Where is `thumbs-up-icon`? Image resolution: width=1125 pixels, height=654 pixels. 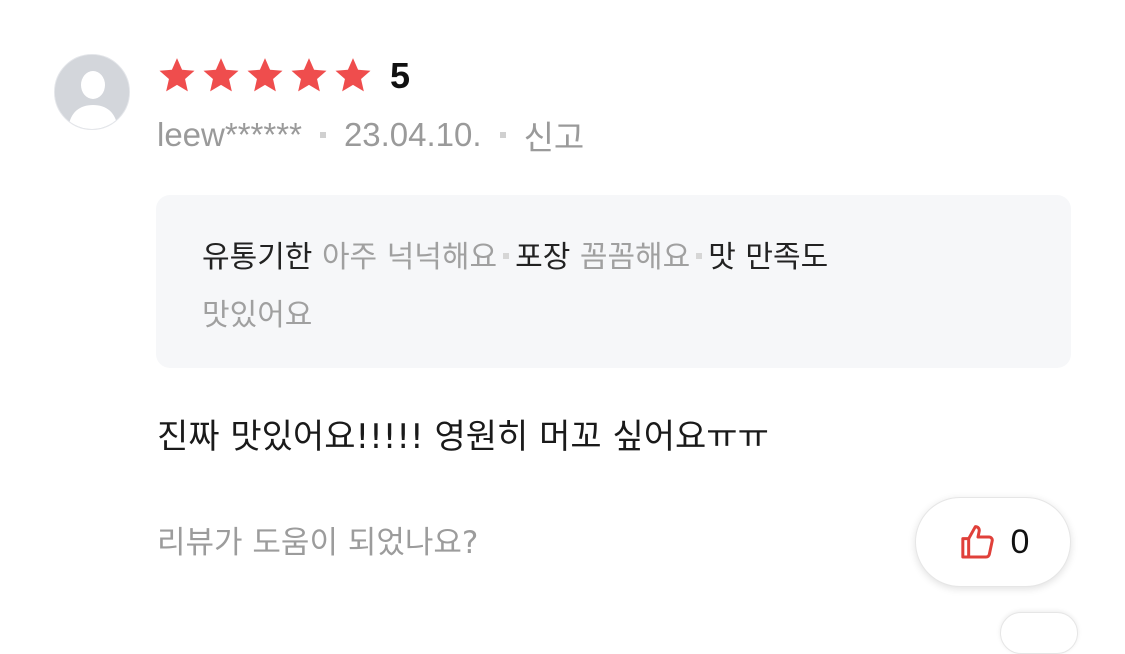 thumbs-up-icon is located at coordinates (977, 542).